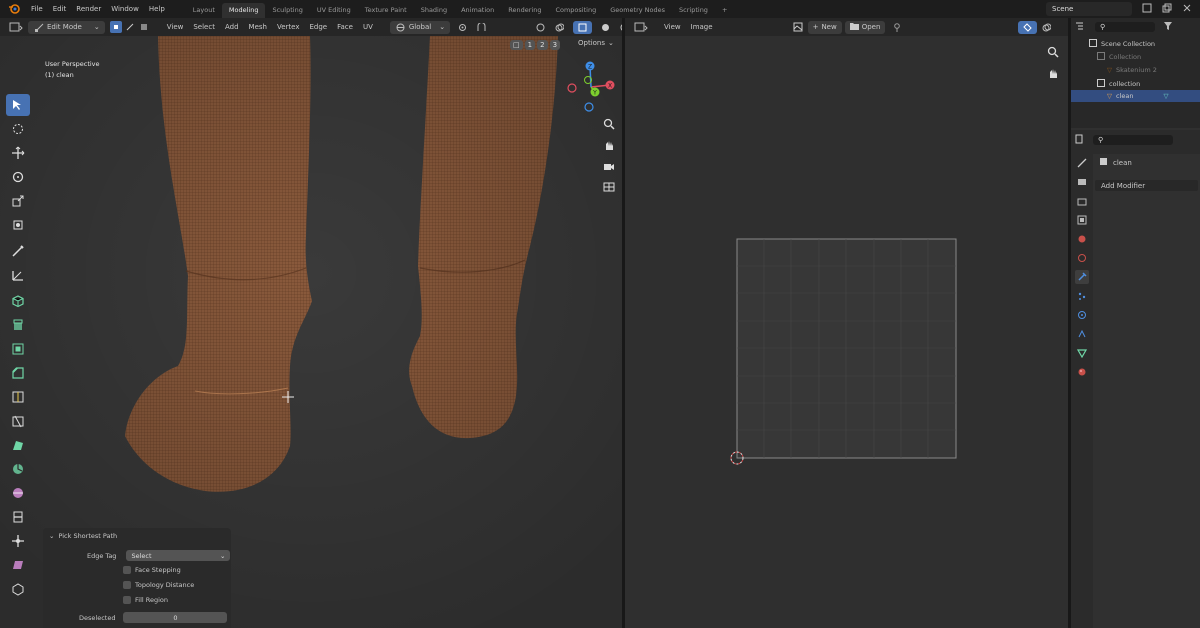  I want to click on sync-selection-toggle, so click(1028, 27).